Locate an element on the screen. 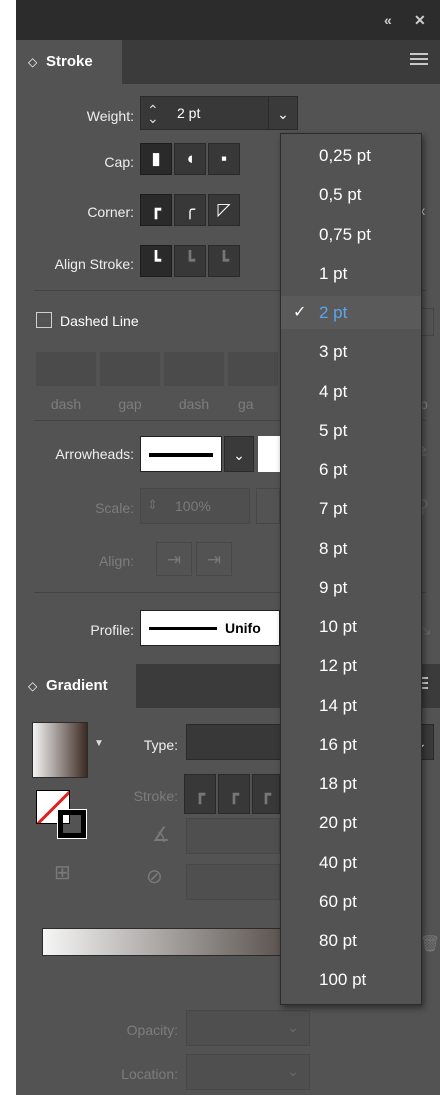  angle-icon: ∡ is located at coordinates (161, 835).